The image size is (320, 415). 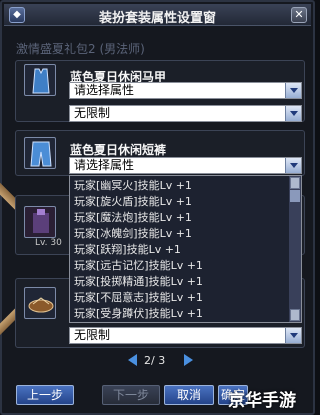 I want to click on pager: 2/ 3, so click(x=159, y=361).